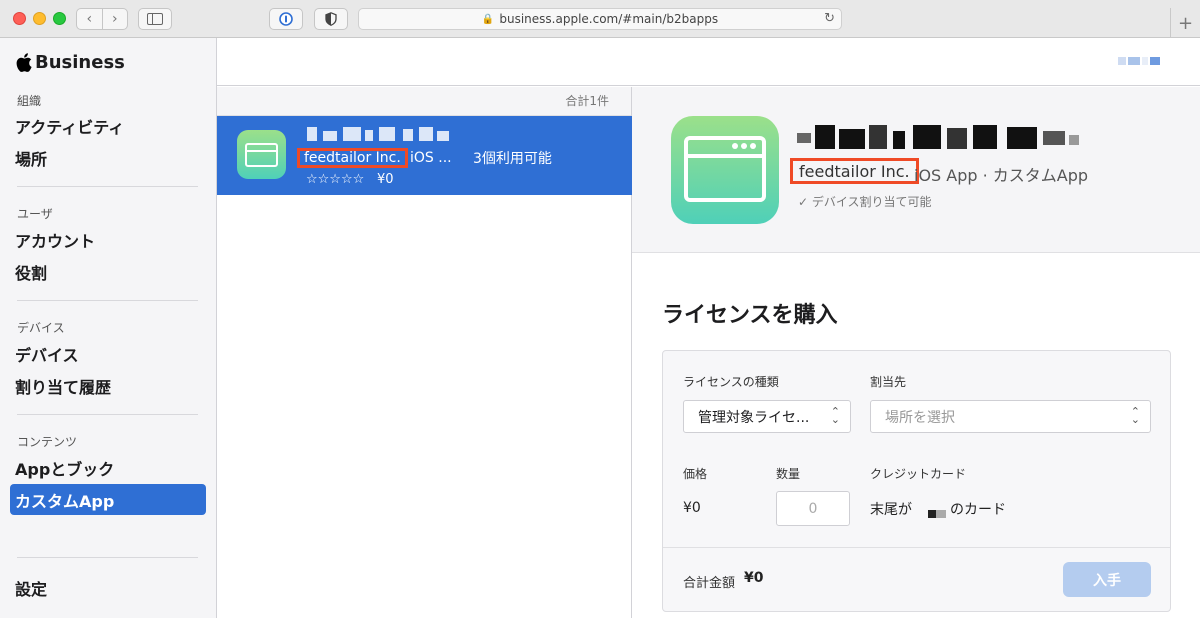 This screenshot has height=618, width=1200. Describe the element at coordinates (35, 214) in the screenshot. I see `section-label-users: ユーザ` at that location.